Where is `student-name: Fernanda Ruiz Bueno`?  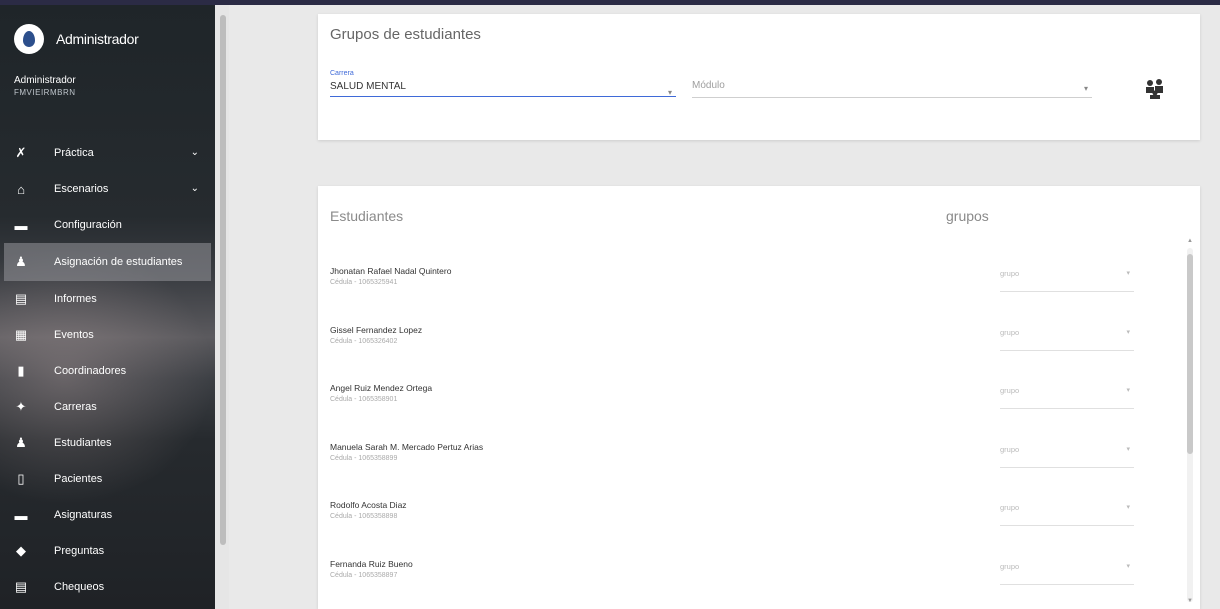 student-name: Fernanda Ruiz Bueno is located at coordinates (371, 563).